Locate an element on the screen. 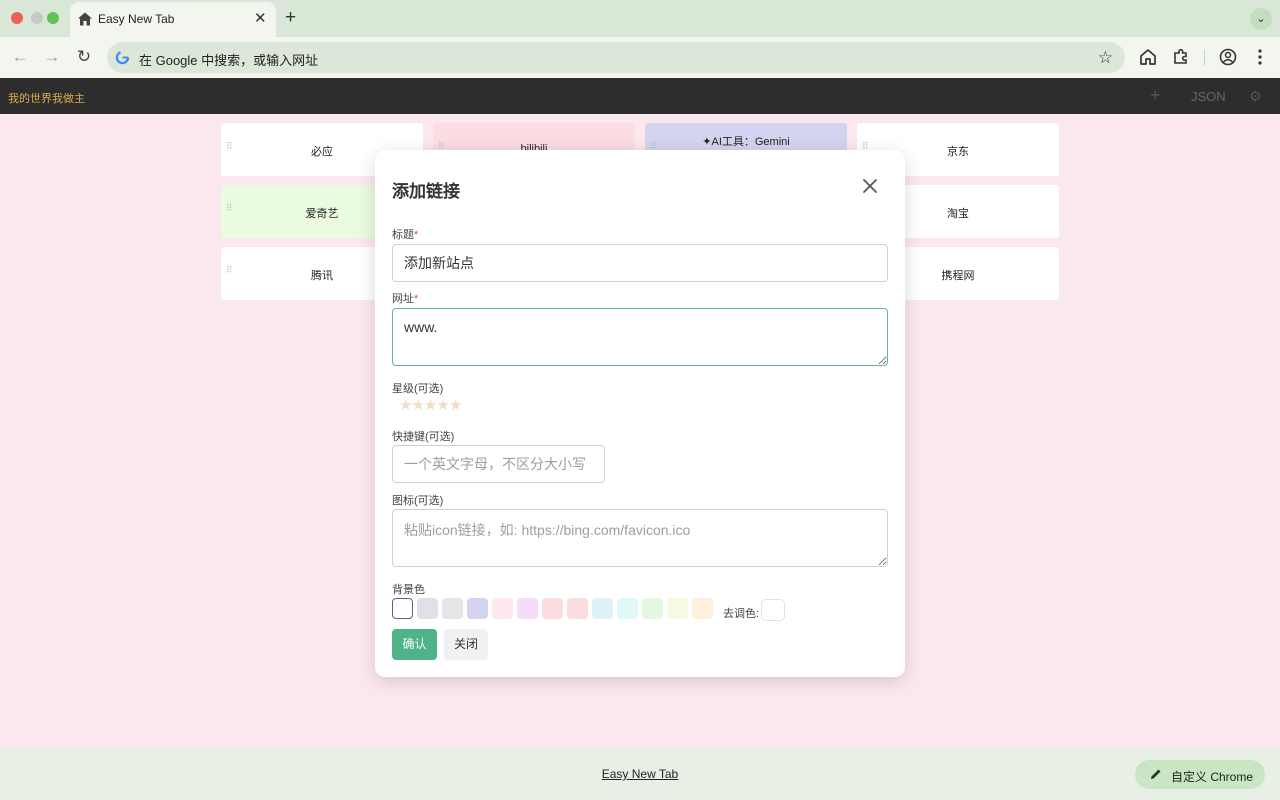  pencil-icon is located at coordinates (1156, 774).